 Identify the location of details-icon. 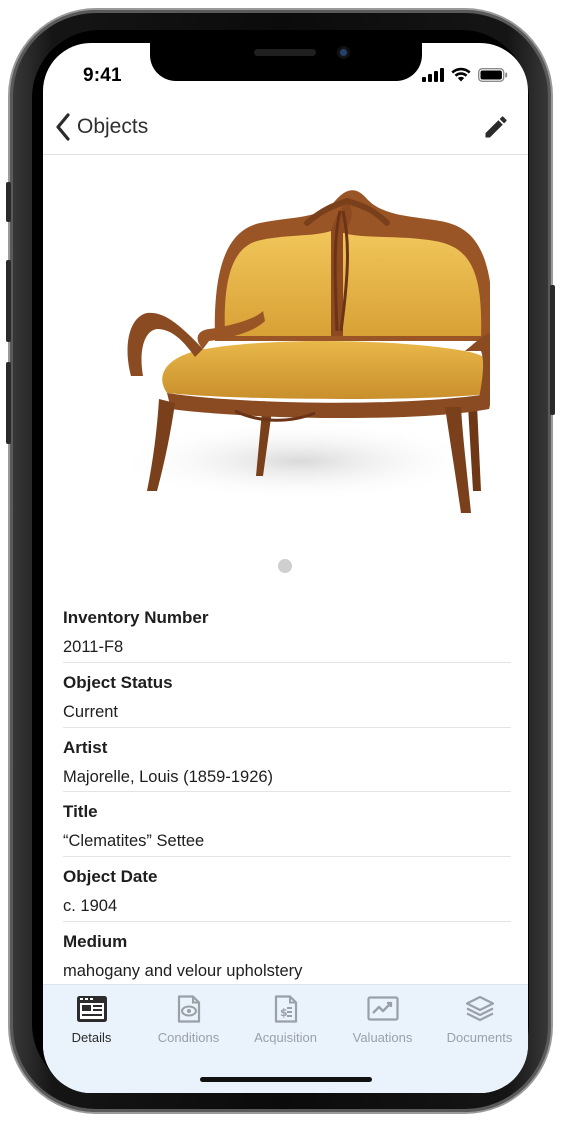
(91, 1009).